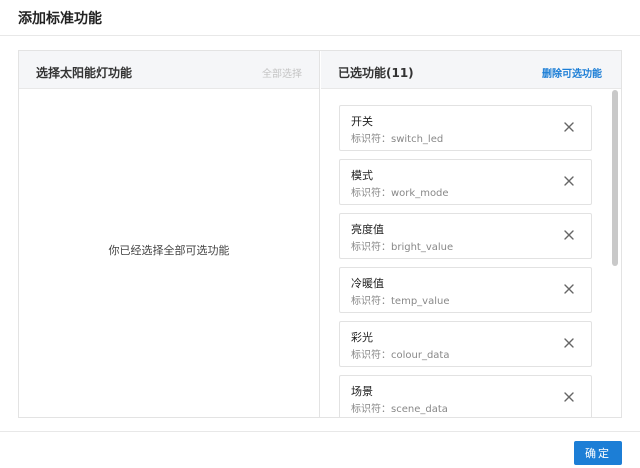 The image size is (640, 468). What do you see at coordinates (282, 72) in the screenshot?
I see `select-all-button: 全部选择` at bounding box center [282, 72].